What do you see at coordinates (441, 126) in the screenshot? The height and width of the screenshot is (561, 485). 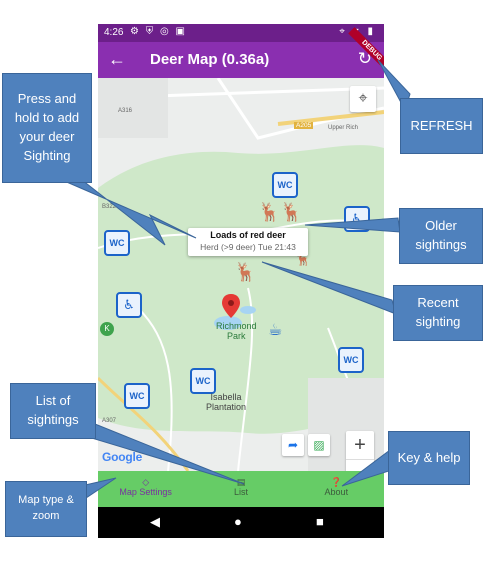 I see `callout-refresh: REFRESH` at bounding box center [441, 126].